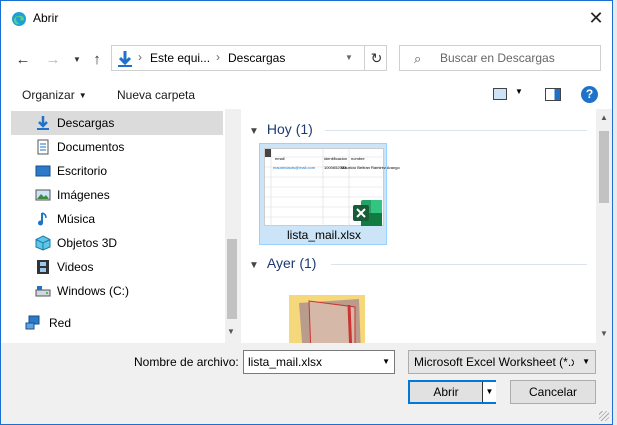 Image resolution: width=617 pixels, height=425 pixels. Describe the element at coordinates (87, 243) in the screenshot. I see `sidebar-item-label: Objetos 3D` at that location.